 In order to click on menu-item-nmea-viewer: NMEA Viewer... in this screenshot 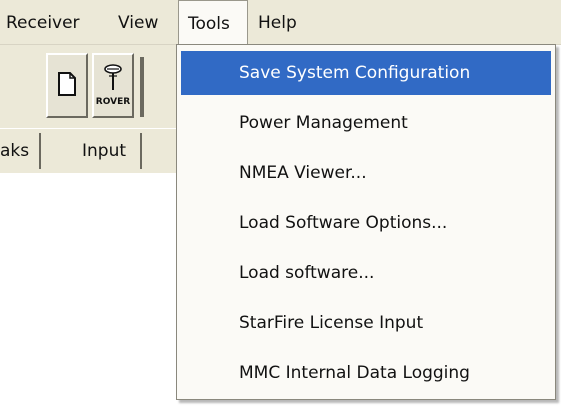, I will do `click(366, 173)`.